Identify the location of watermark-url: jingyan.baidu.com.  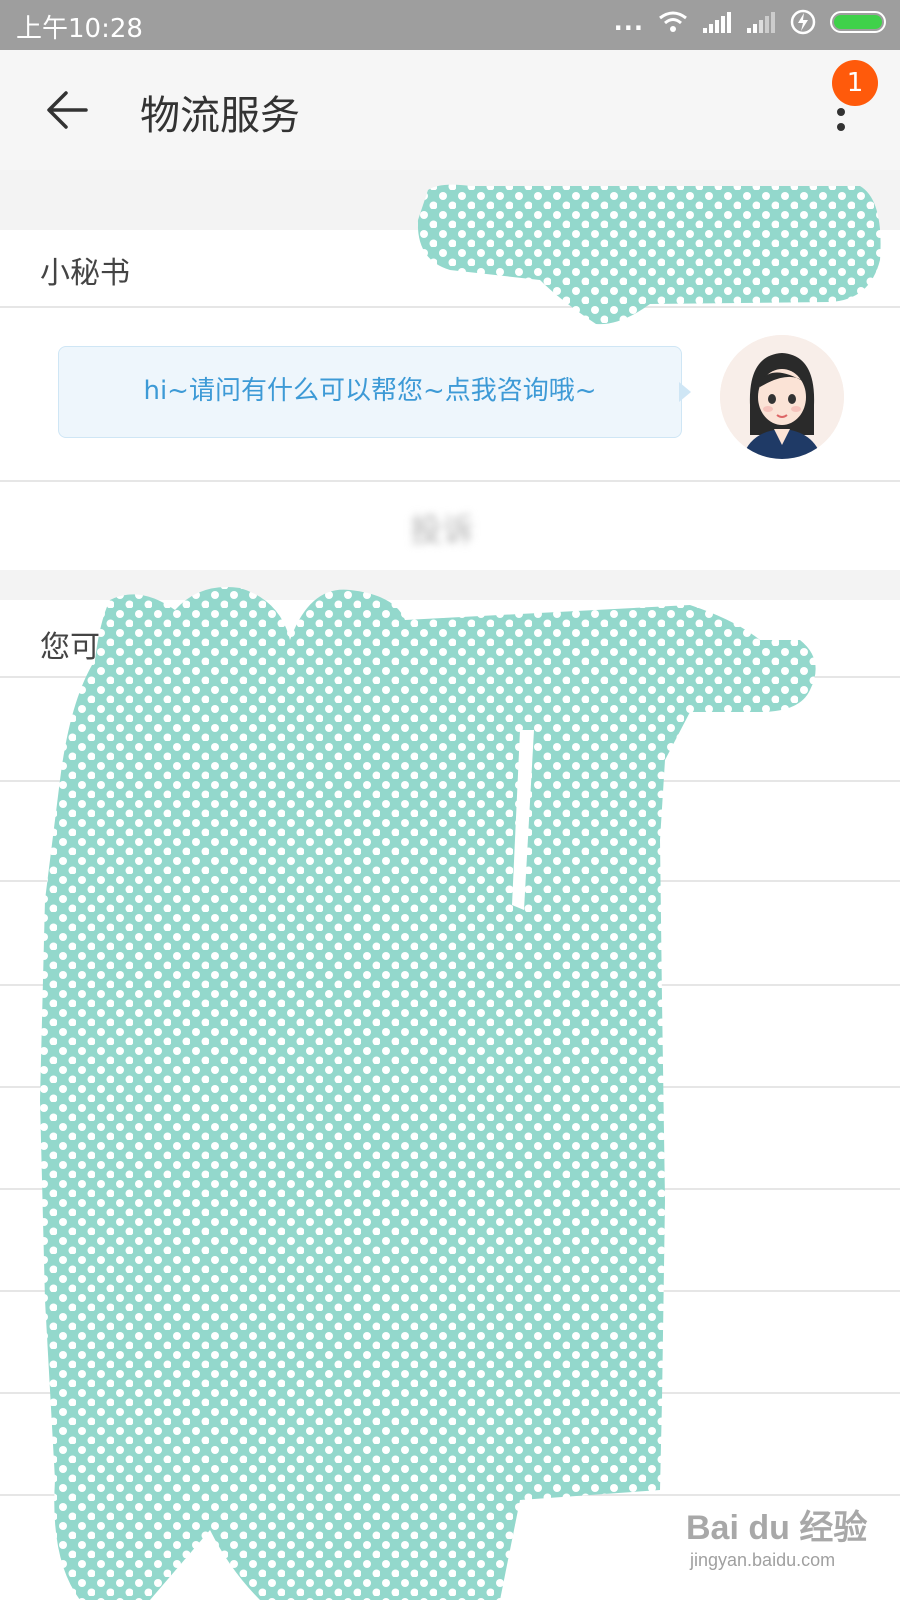
(763, 1560).